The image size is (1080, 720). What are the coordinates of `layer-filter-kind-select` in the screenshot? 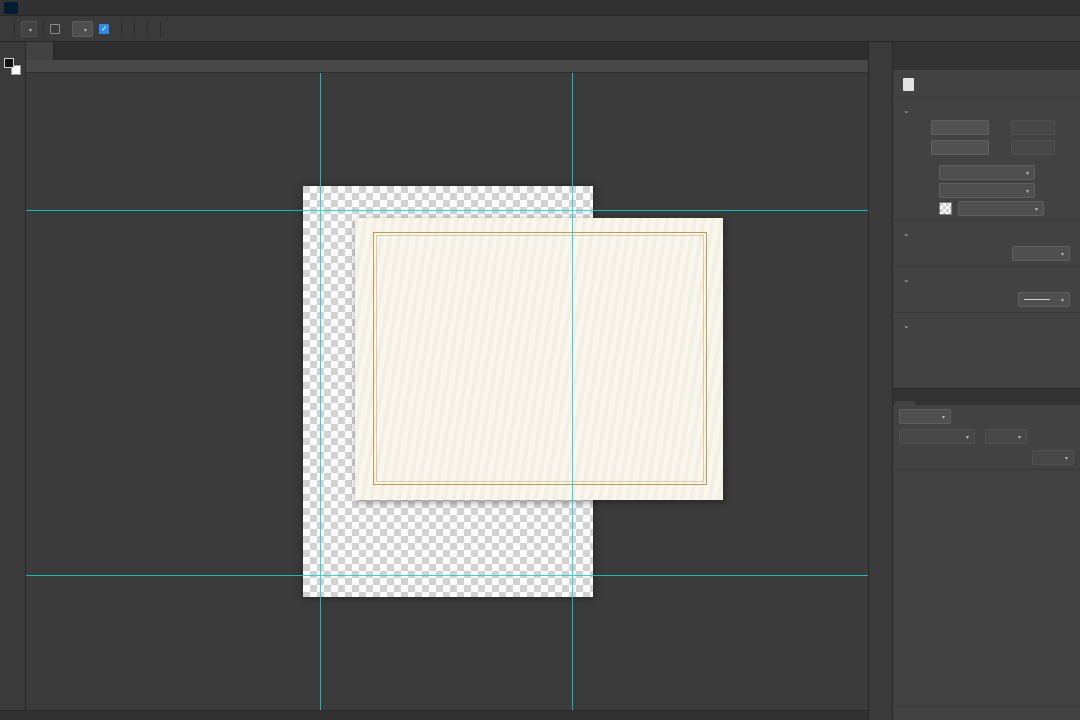 It's located at (925, 416).